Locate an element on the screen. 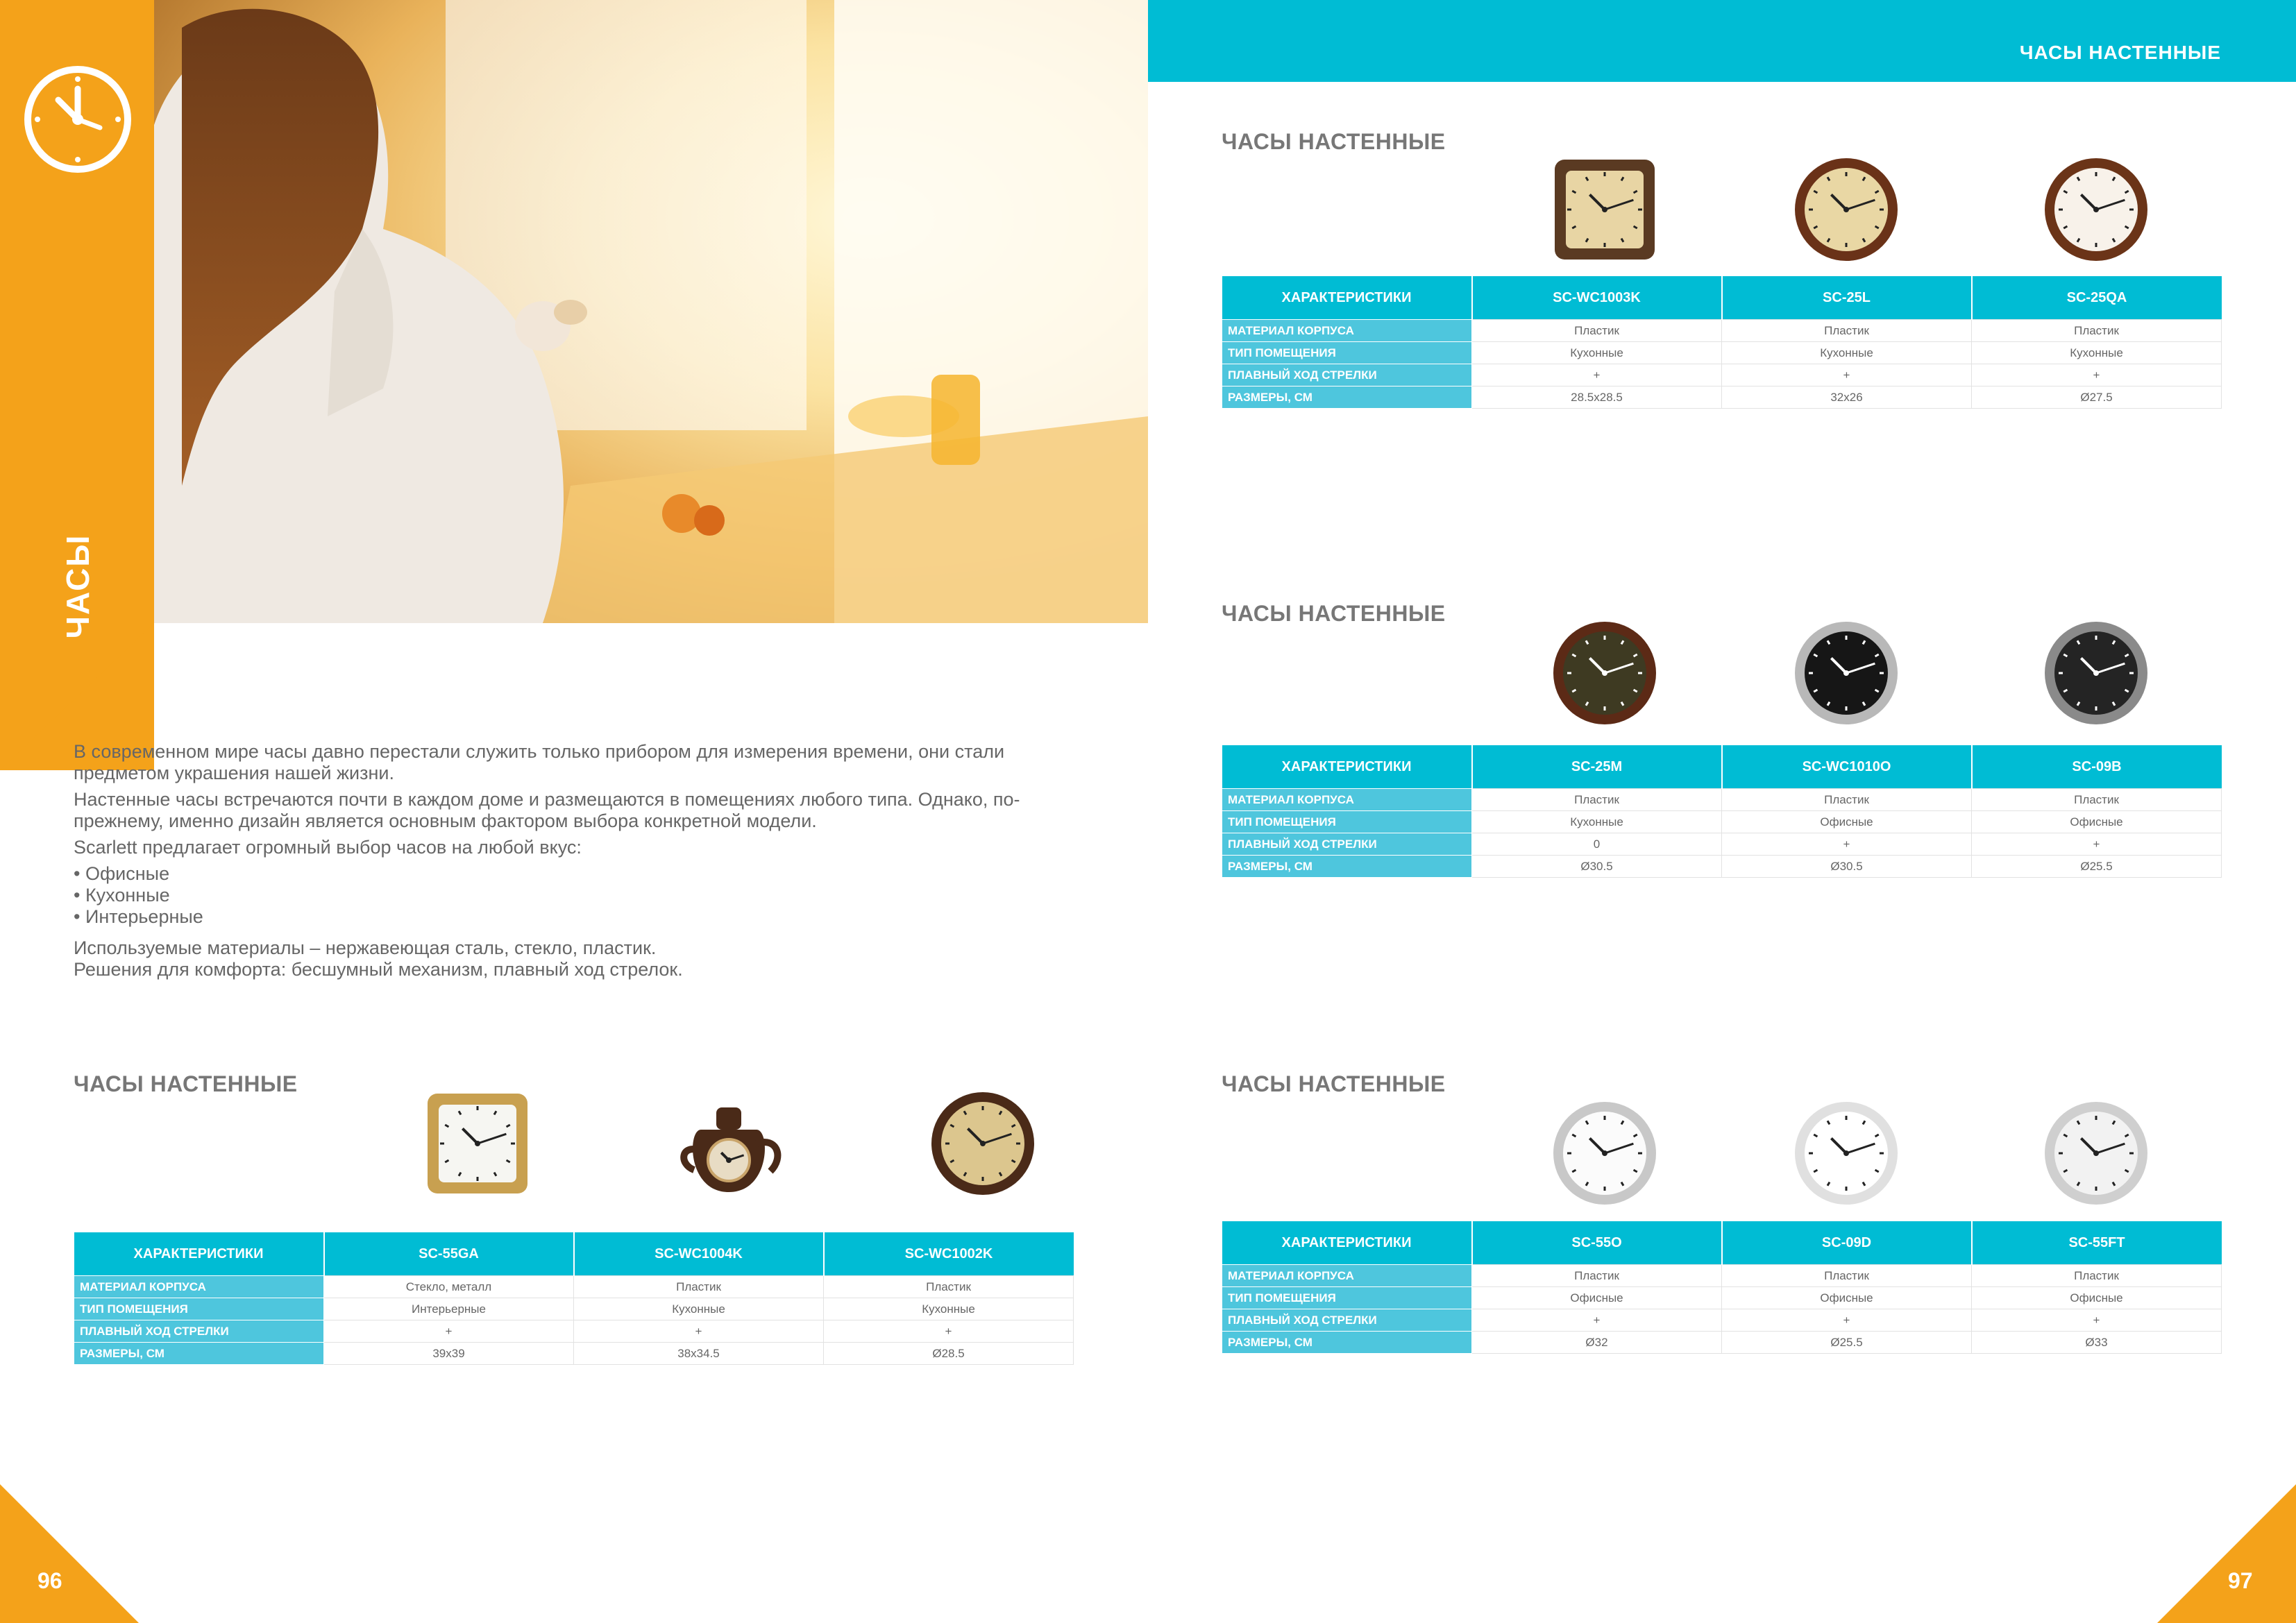 The width and height of the screenshot is (2296, 1623). model-name: SC-09D is located at coordinates (1847, 1243).